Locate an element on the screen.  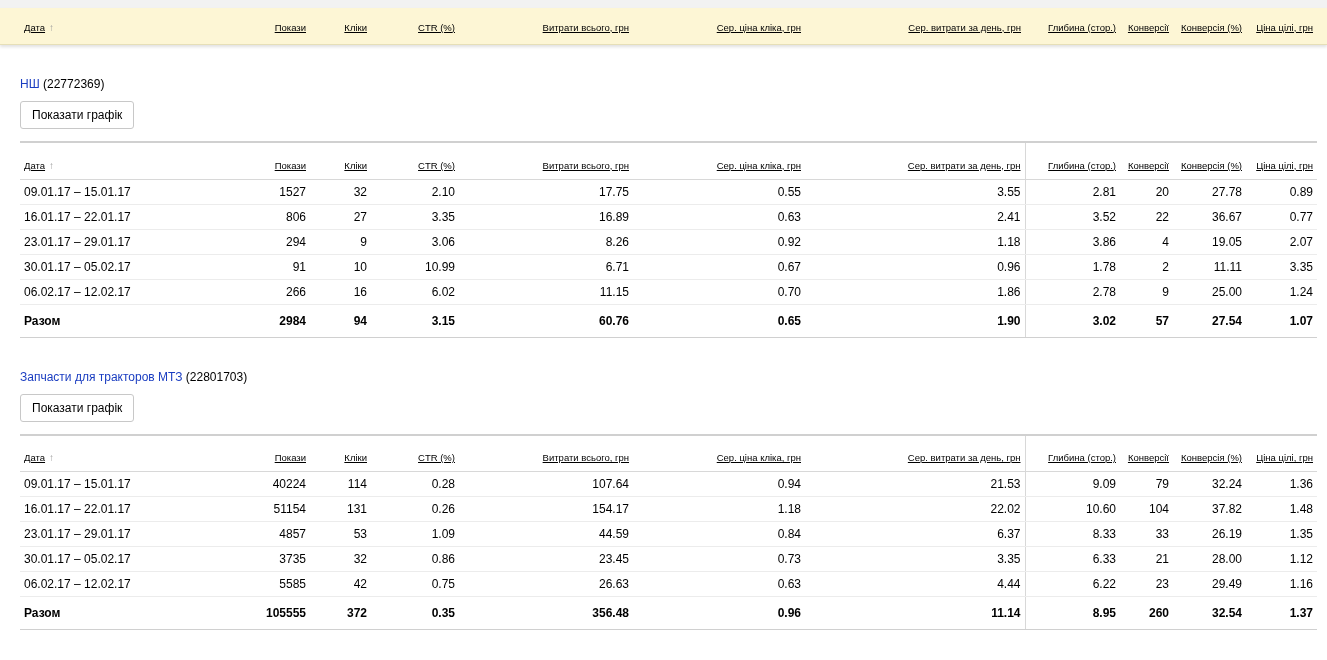
table-cell: 0.89 is located at coordinates (1281, 191).